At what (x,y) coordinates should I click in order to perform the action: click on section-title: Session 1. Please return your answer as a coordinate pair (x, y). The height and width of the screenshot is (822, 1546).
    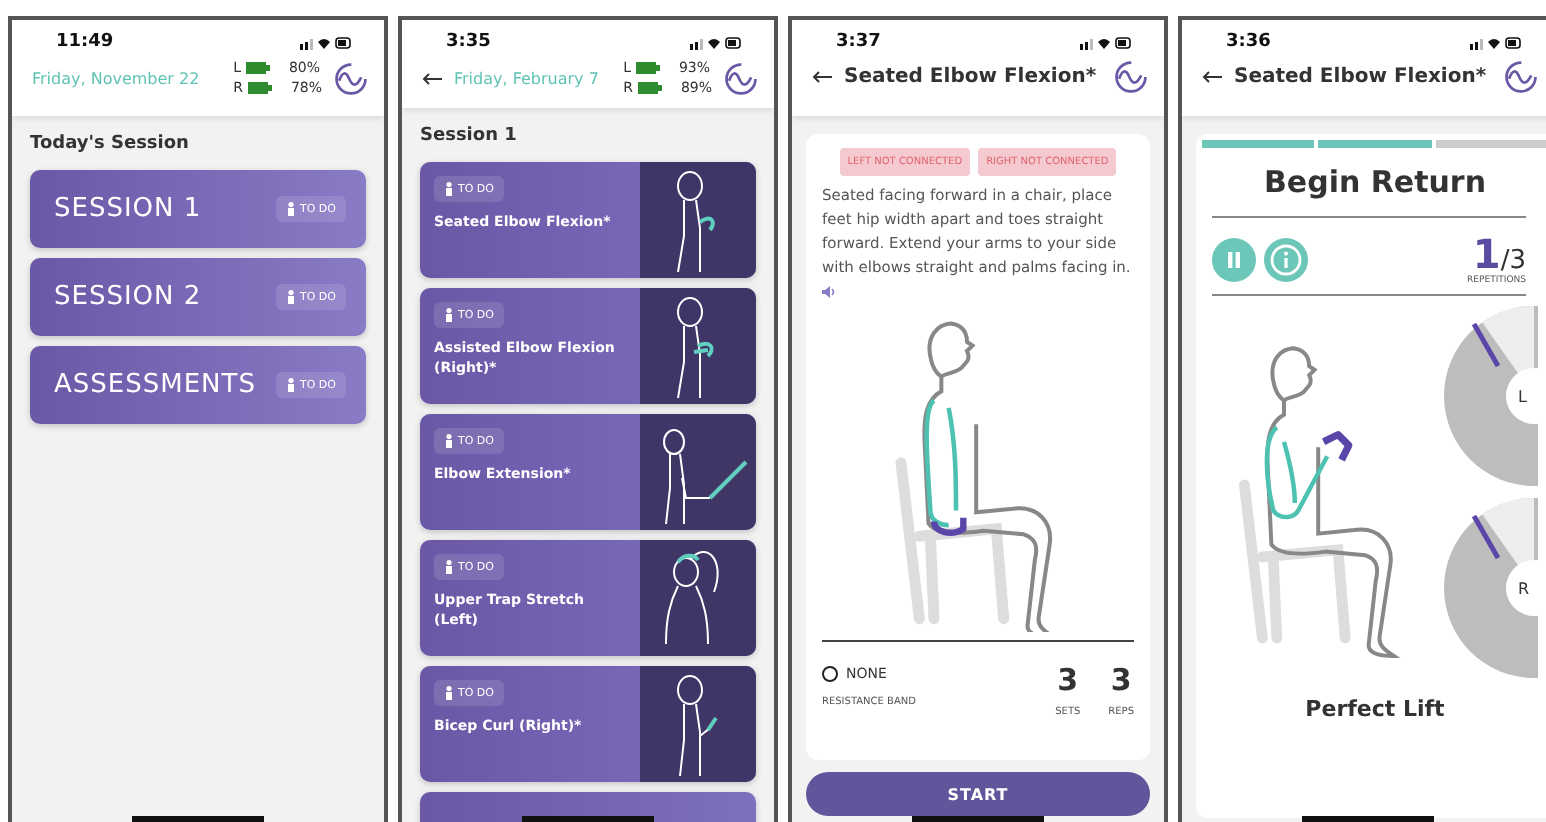
    Looking at the image, I should click on (469, 136).